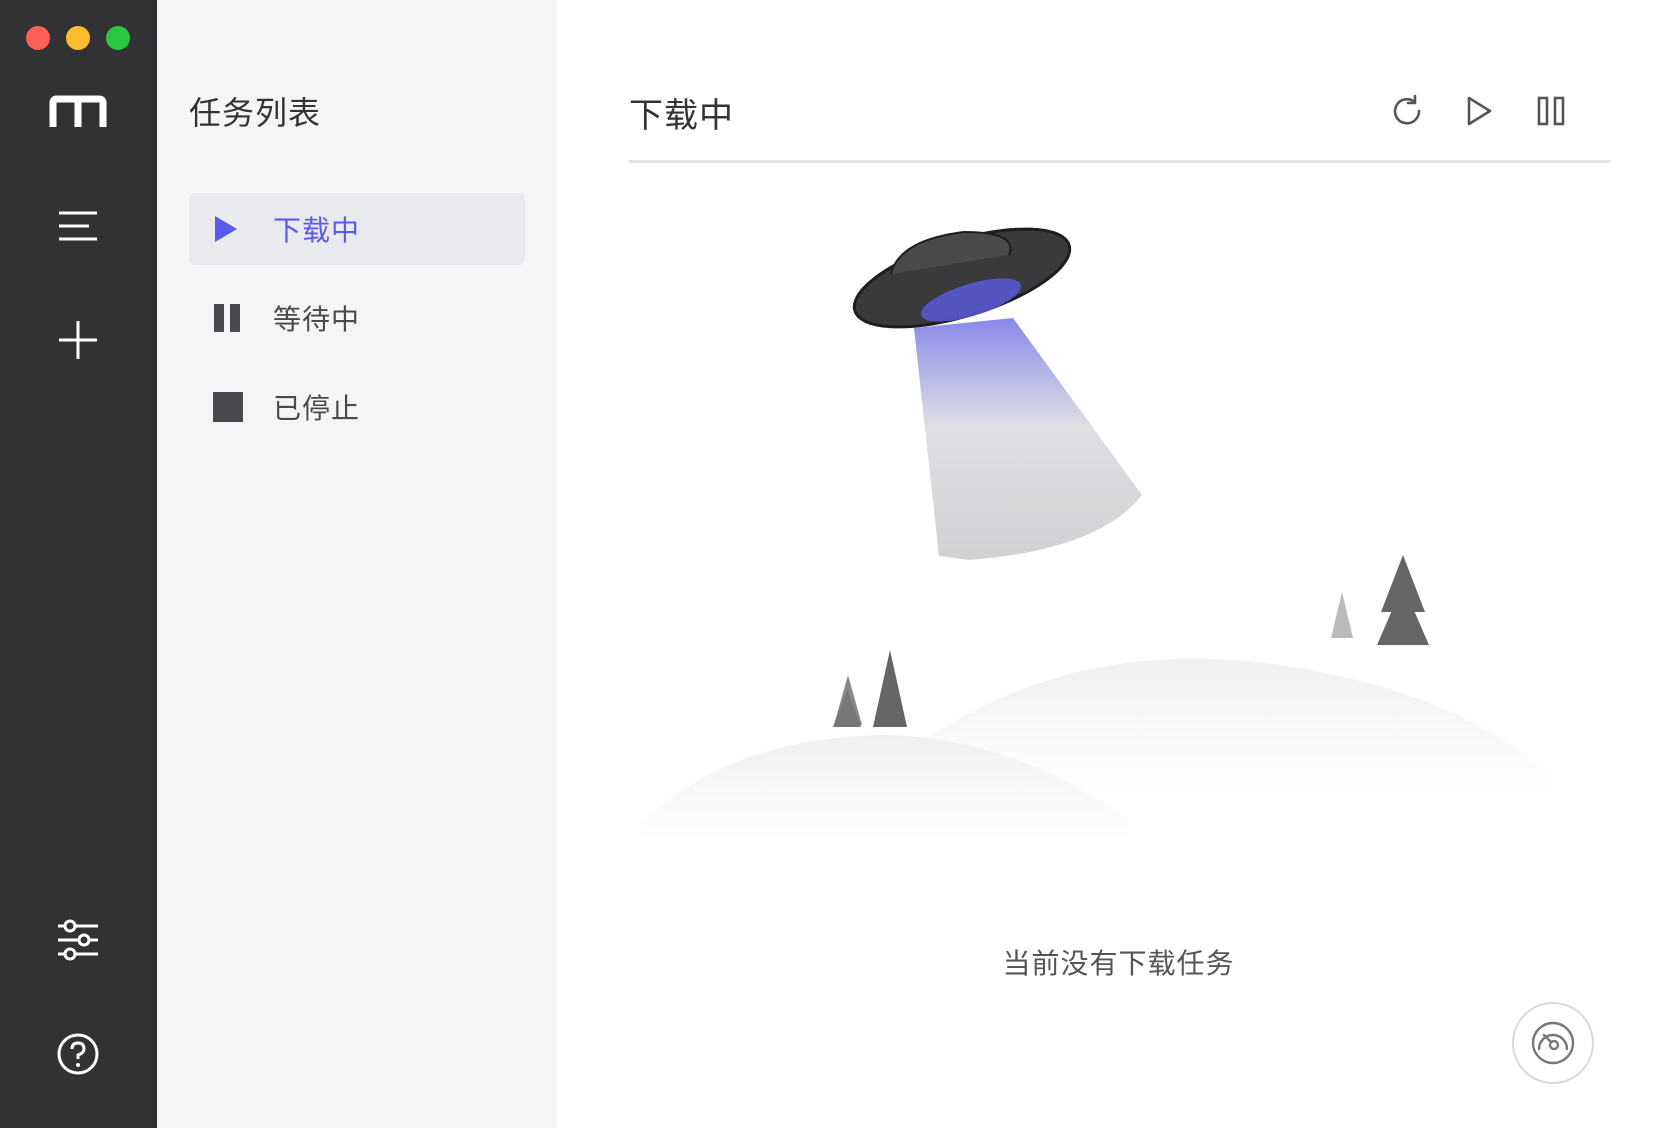  What do you see at coordinates (78, 1054) in the screenshot?
I see `help-circle-icon` at bounding box center [78, 1054].